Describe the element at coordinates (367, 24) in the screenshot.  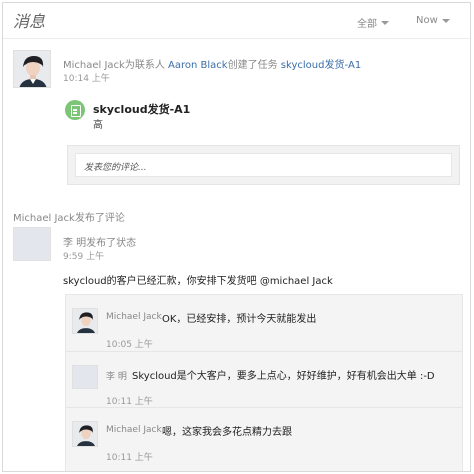
I see `filter-all-label: 全部` at that location.